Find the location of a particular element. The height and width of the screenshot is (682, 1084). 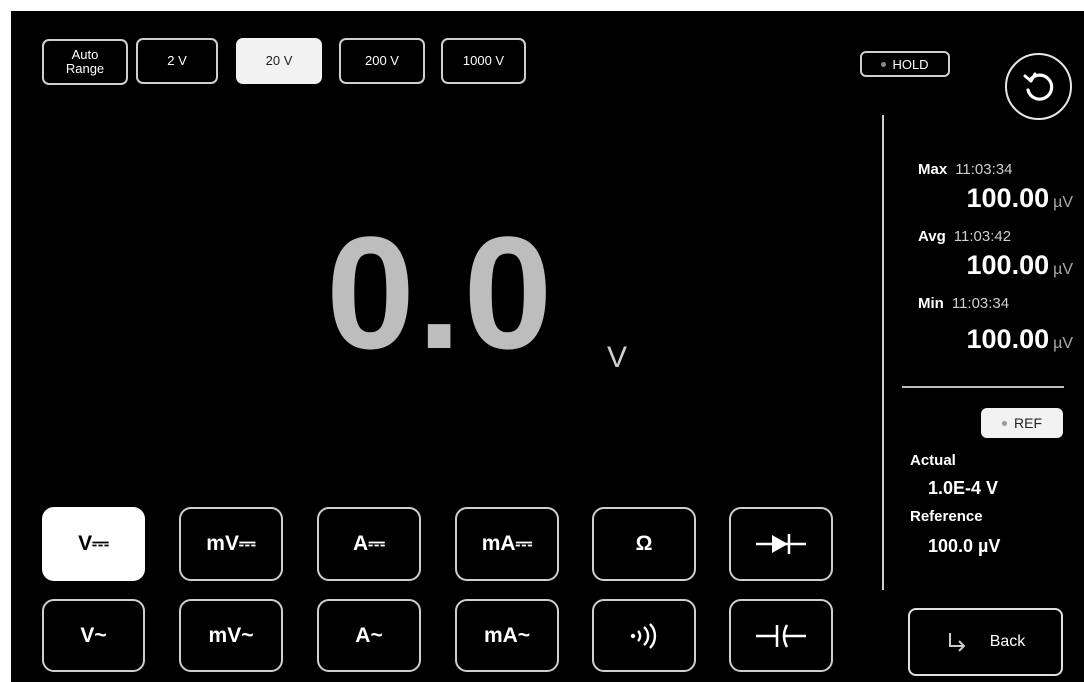

range-2v-button: 2 V is located at coordinates (177, 61).